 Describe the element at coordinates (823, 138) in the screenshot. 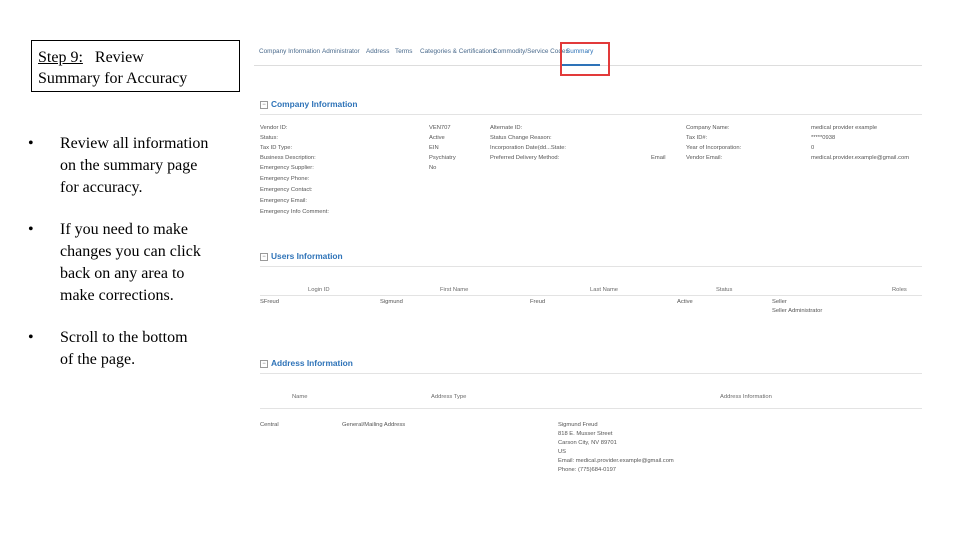

I see `company-value: *****0938` at that location.